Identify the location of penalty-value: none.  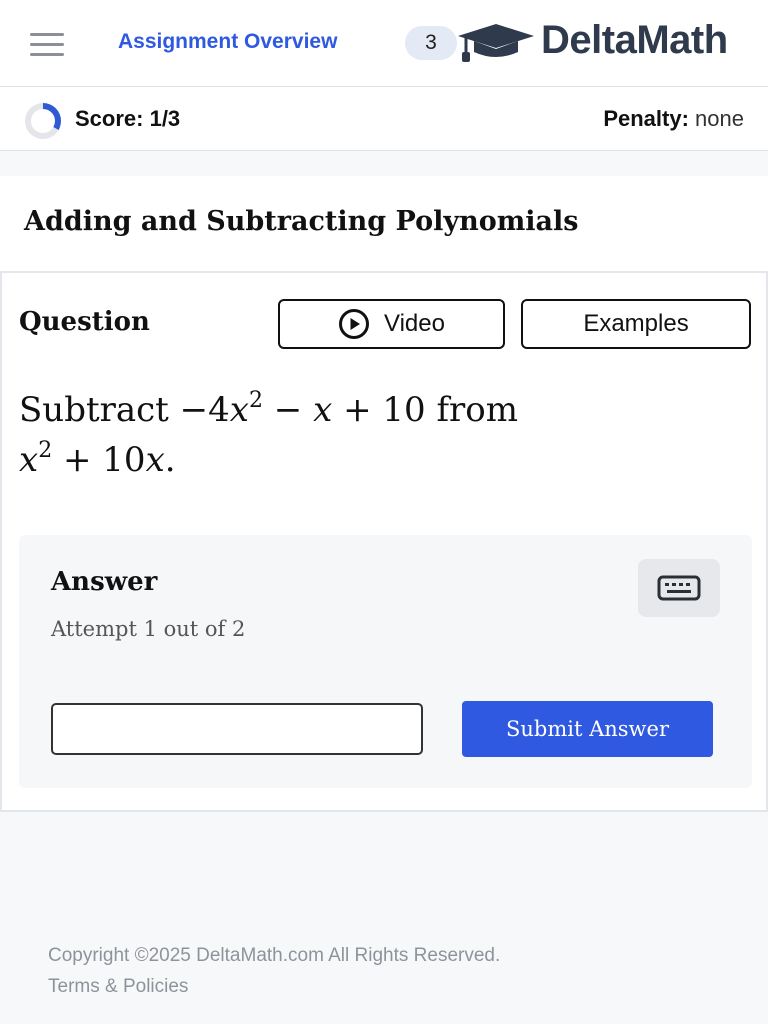
(719, 118).